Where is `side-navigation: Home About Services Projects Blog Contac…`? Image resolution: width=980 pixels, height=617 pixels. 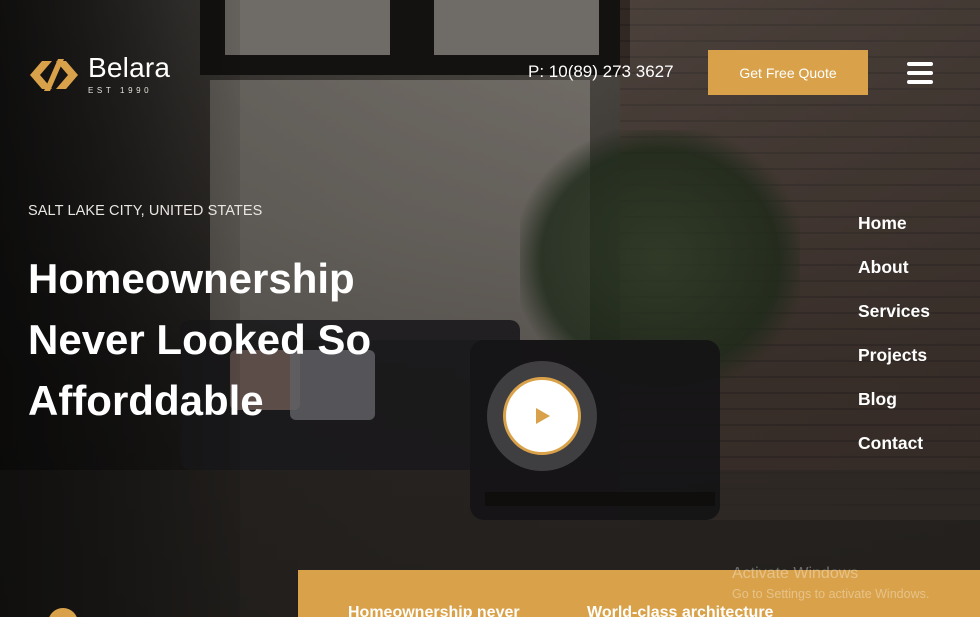 side-navigation: Home About Services Projects Blog Contac… is located at coordinates (894, 344).